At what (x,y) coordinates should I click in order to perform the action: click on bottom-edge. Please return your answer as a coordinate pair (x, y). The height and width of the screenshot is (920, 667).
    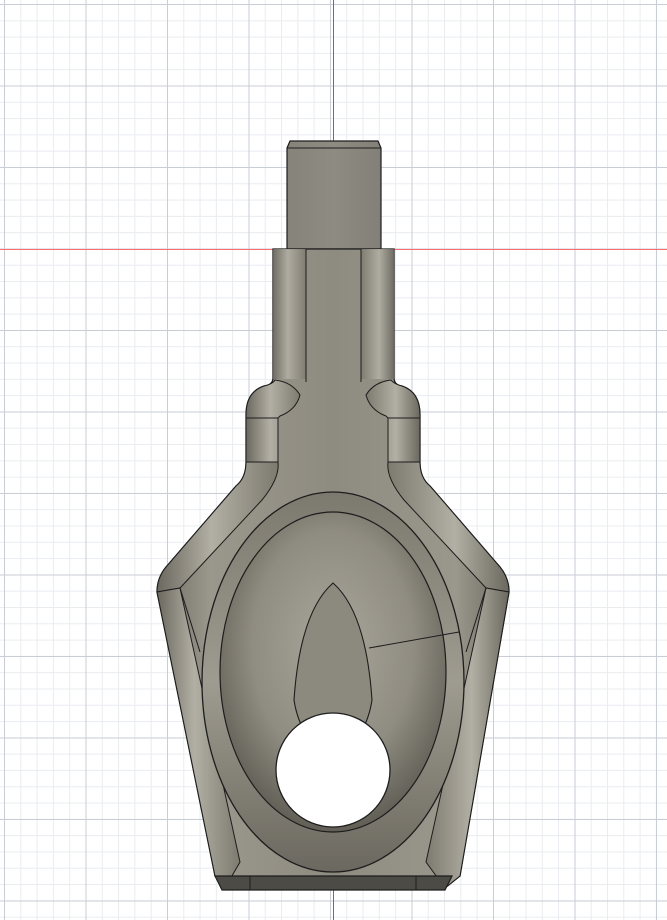
    Looking at the image, I should click on (333, 883).